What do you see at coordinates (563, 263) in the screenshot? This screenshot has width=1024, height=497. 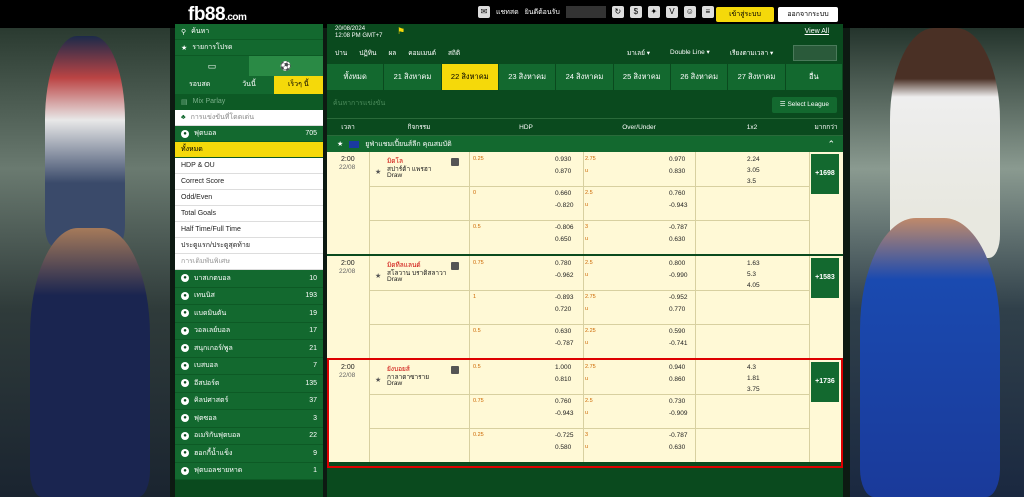 I see `hdp-odds-home: 0.780` at bounding box center [563, 263].